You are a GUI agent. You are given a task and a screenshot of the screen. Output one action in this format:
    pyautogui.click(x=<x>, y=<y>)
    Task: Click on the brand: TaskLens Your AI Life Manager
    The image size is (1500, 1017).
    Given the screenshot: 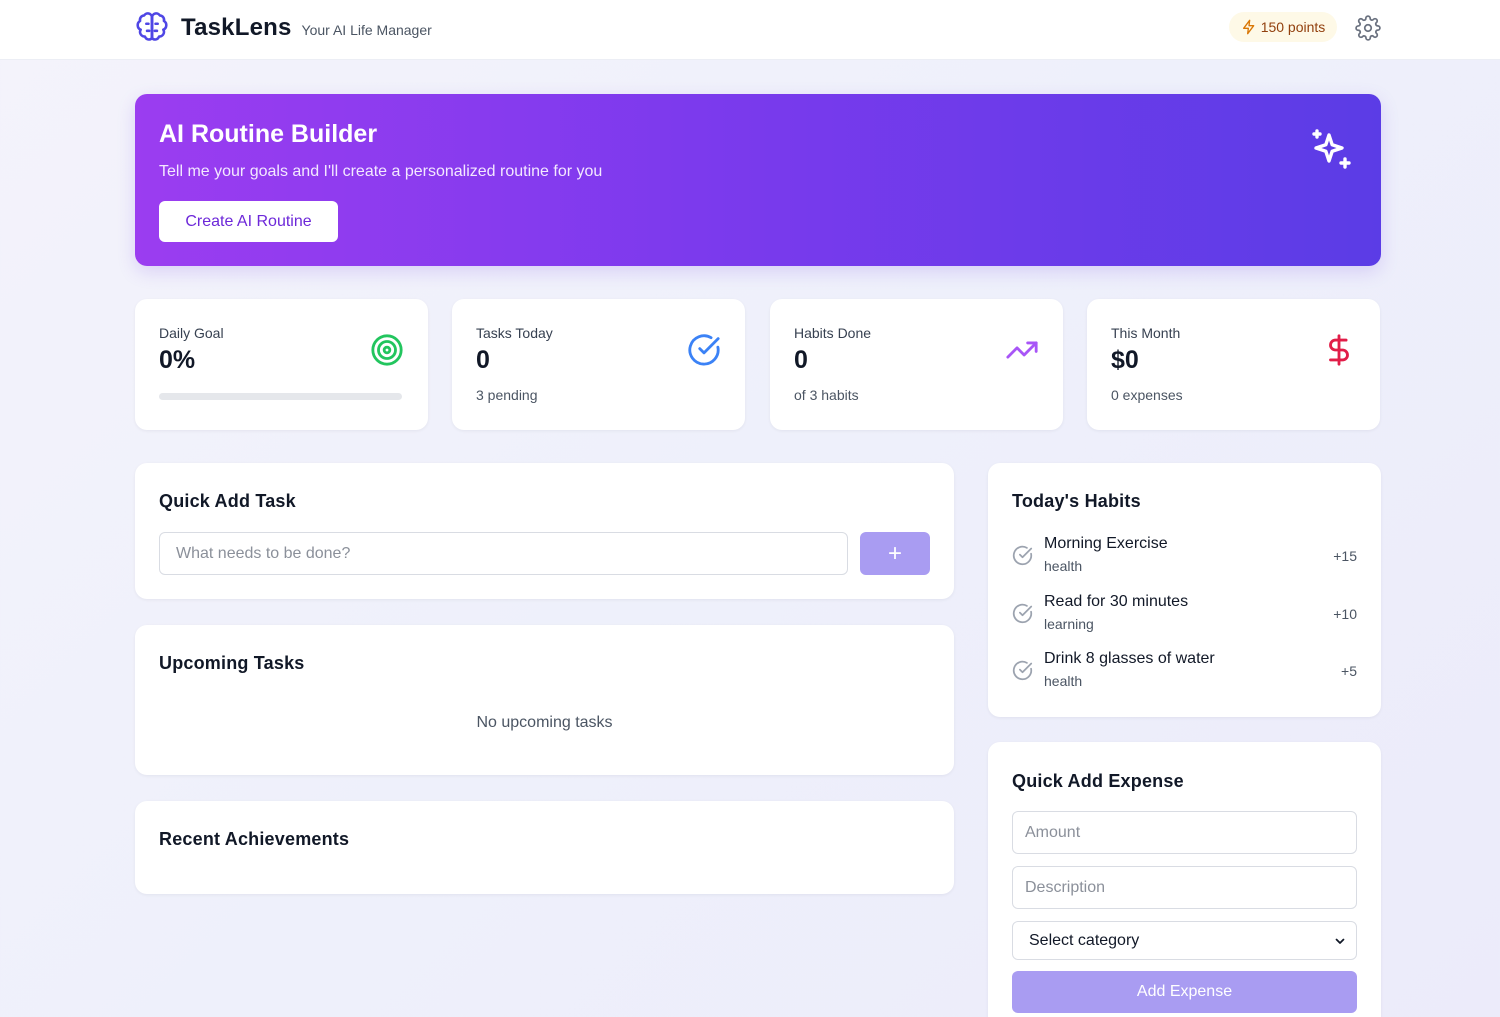 What is the action you would take?
    pyautogui.click(x=283, y=28)
    